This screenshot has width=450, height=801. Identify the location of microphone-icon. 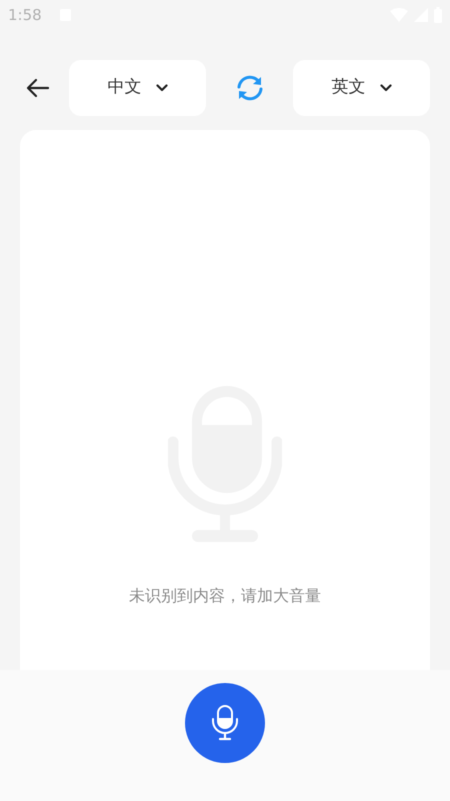
(225, 723).